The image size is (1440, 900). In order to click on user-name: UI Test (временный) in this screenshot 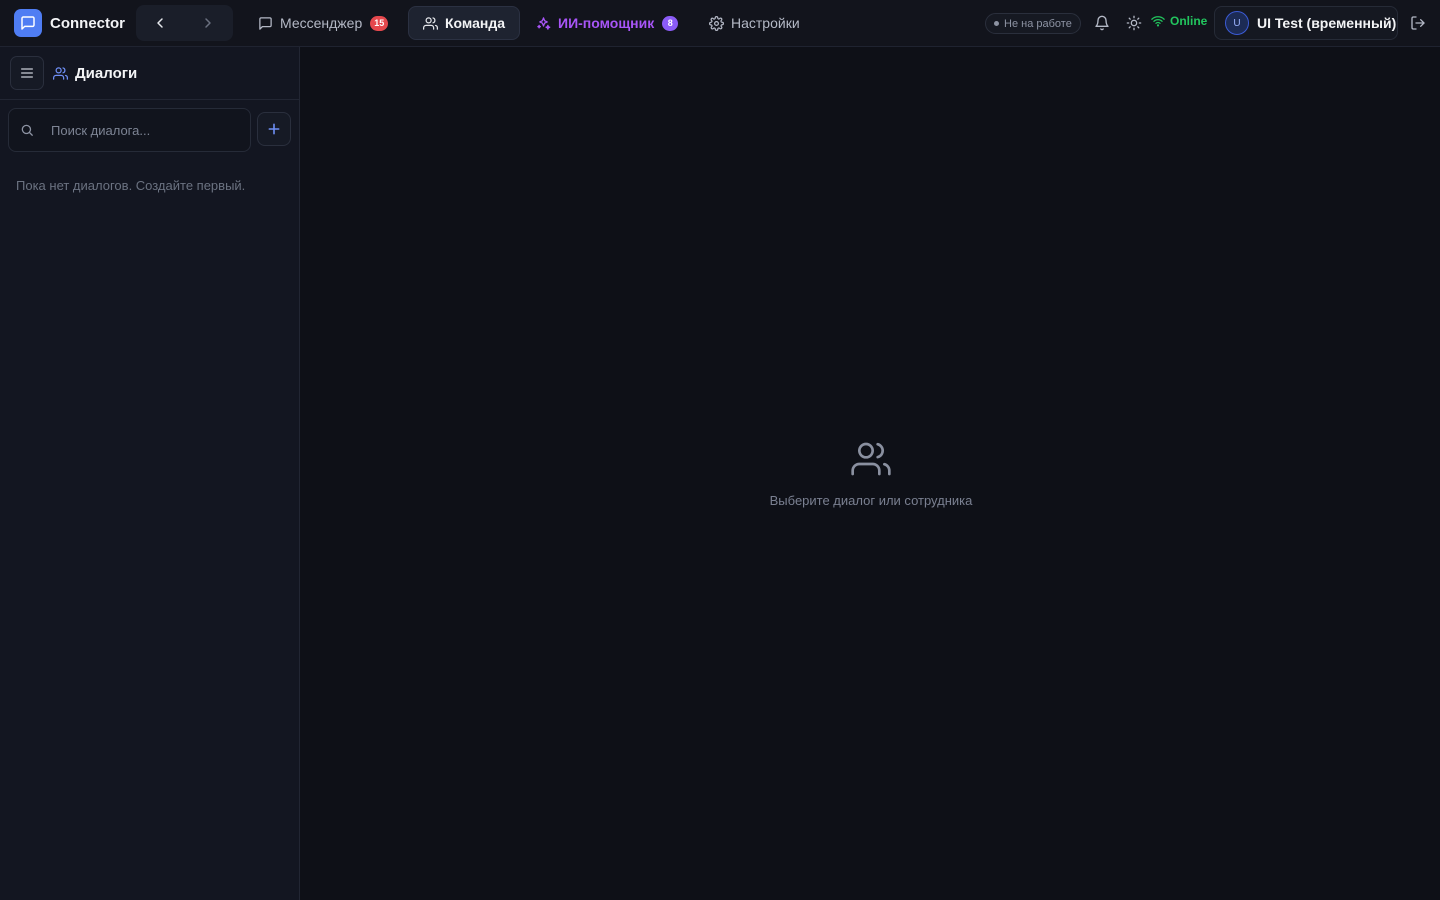, I will do `click(1327, 23)`.